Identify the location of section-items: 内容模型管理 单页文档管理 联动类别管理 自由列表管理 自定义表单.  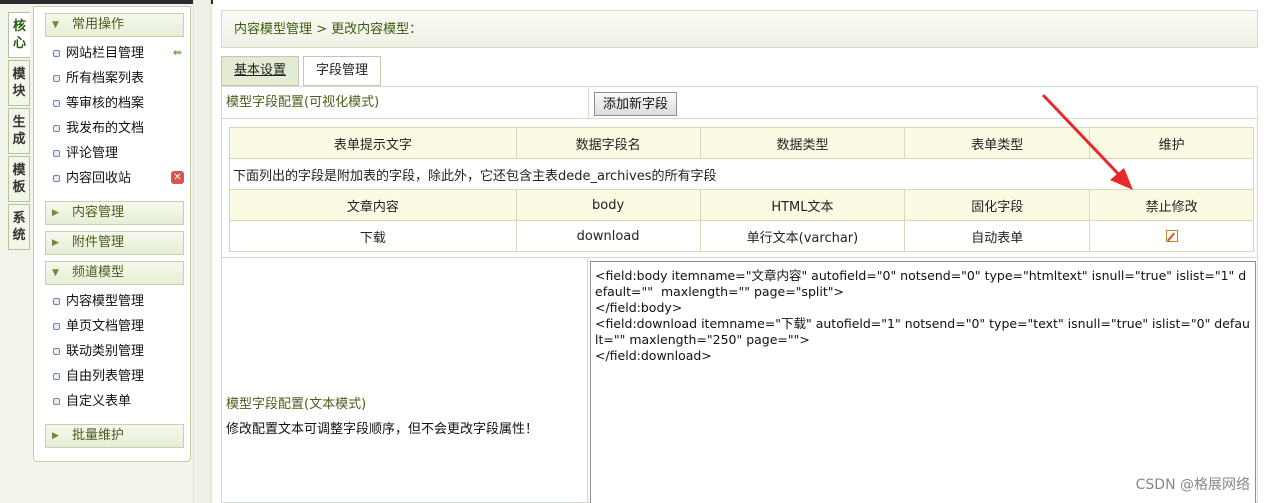
(112, 351).